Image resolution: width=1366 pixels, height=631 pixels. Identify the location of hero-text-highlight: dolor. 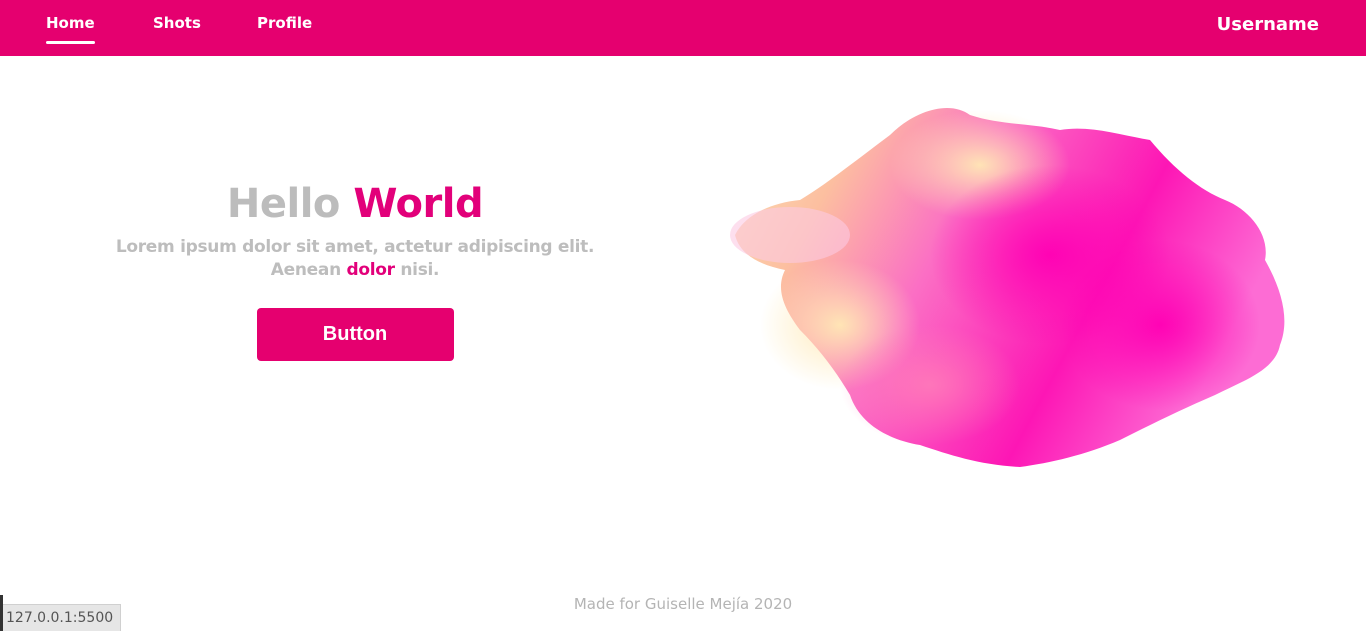
(371, 270).